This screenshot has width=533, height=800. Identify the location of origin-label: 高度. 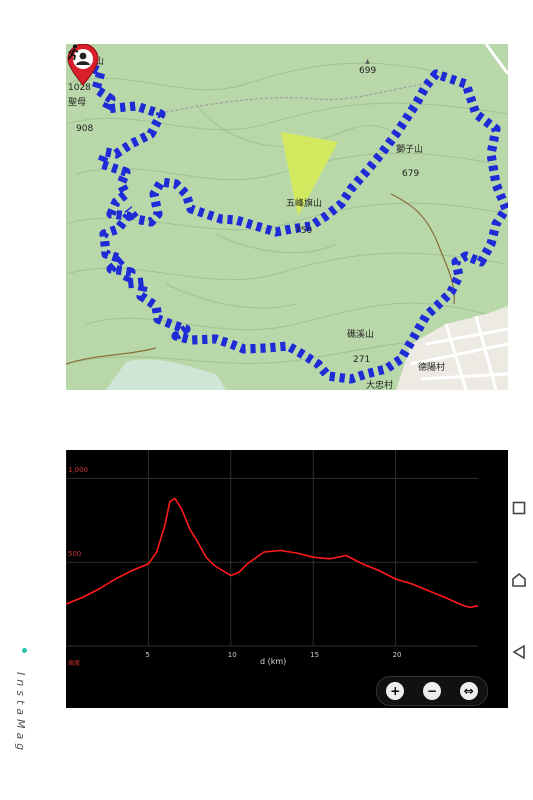
(74, 663).